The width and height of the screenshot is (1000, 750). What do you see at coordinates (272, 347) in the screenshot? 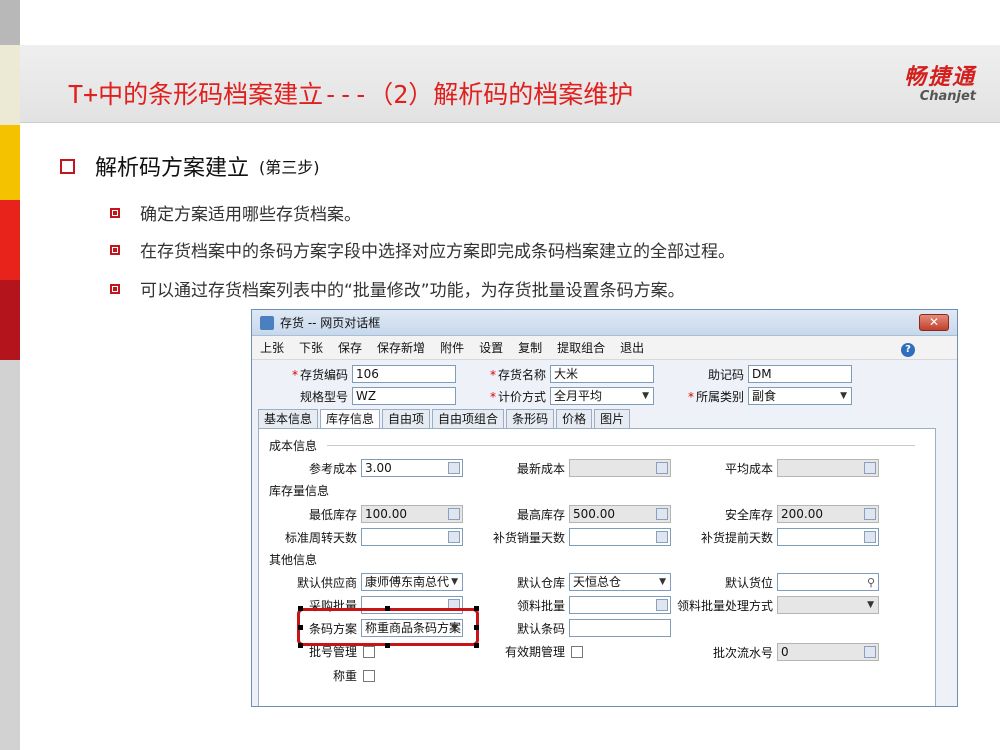
I see `toolbar-prev: 上张` at bounding box center [272, 347].